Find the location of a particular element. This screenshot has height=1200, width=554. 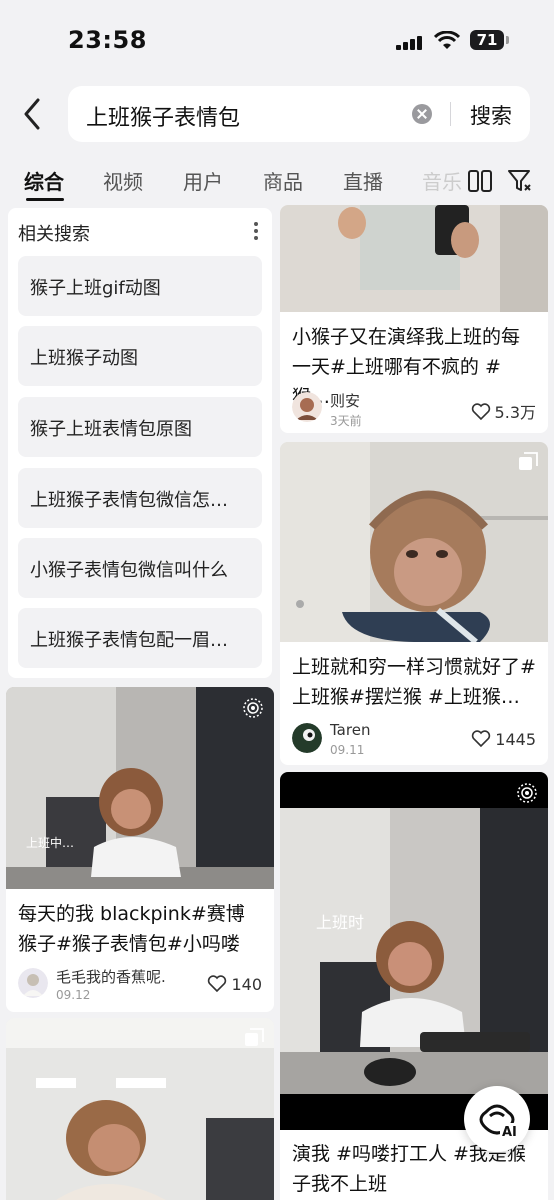

search-box: 上班猴子表情包 搜索 is located at coordinates (299, 114).